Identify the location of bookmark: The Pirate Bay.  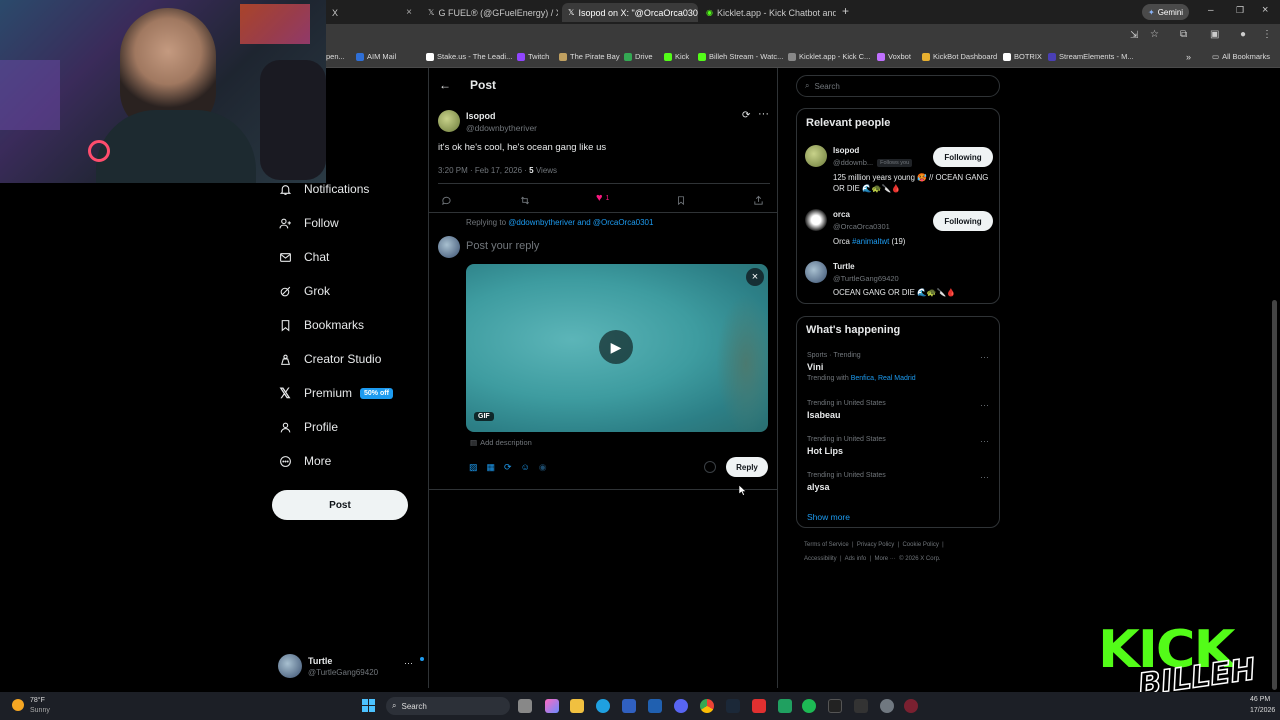
(589, 56).